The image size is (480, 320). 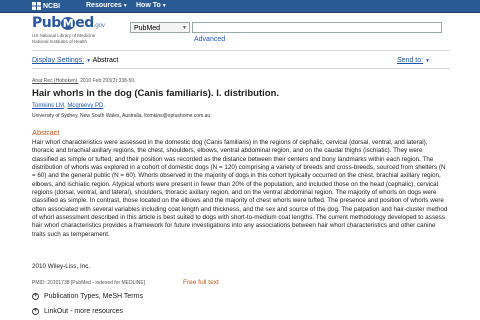 I want to click on section-linkout: + LinkOut - more resources, so click(x=77, y=311).